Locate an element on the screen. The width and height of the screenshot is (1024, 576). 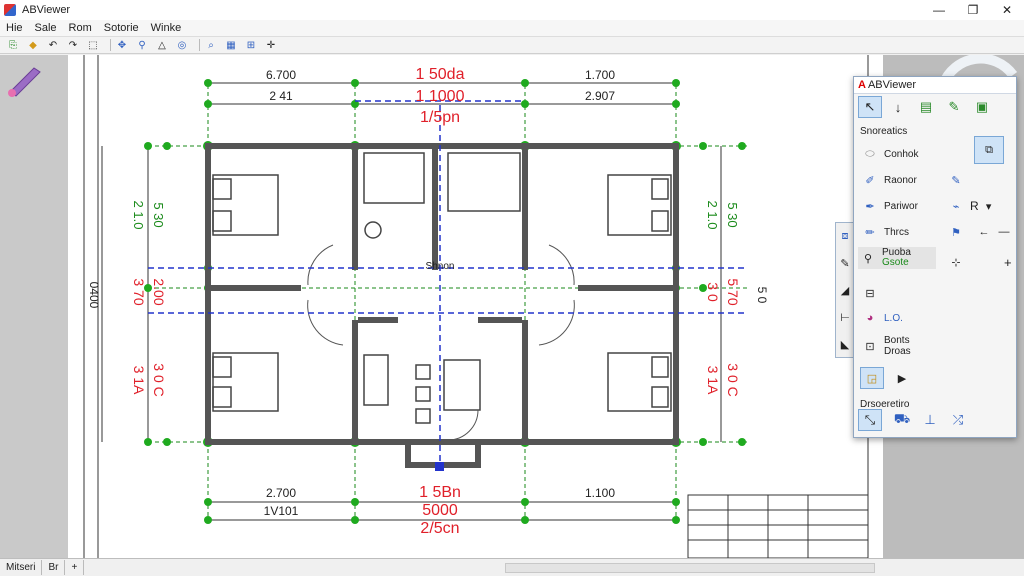
window-title: ABViewer is located at coordinates (46, 10).